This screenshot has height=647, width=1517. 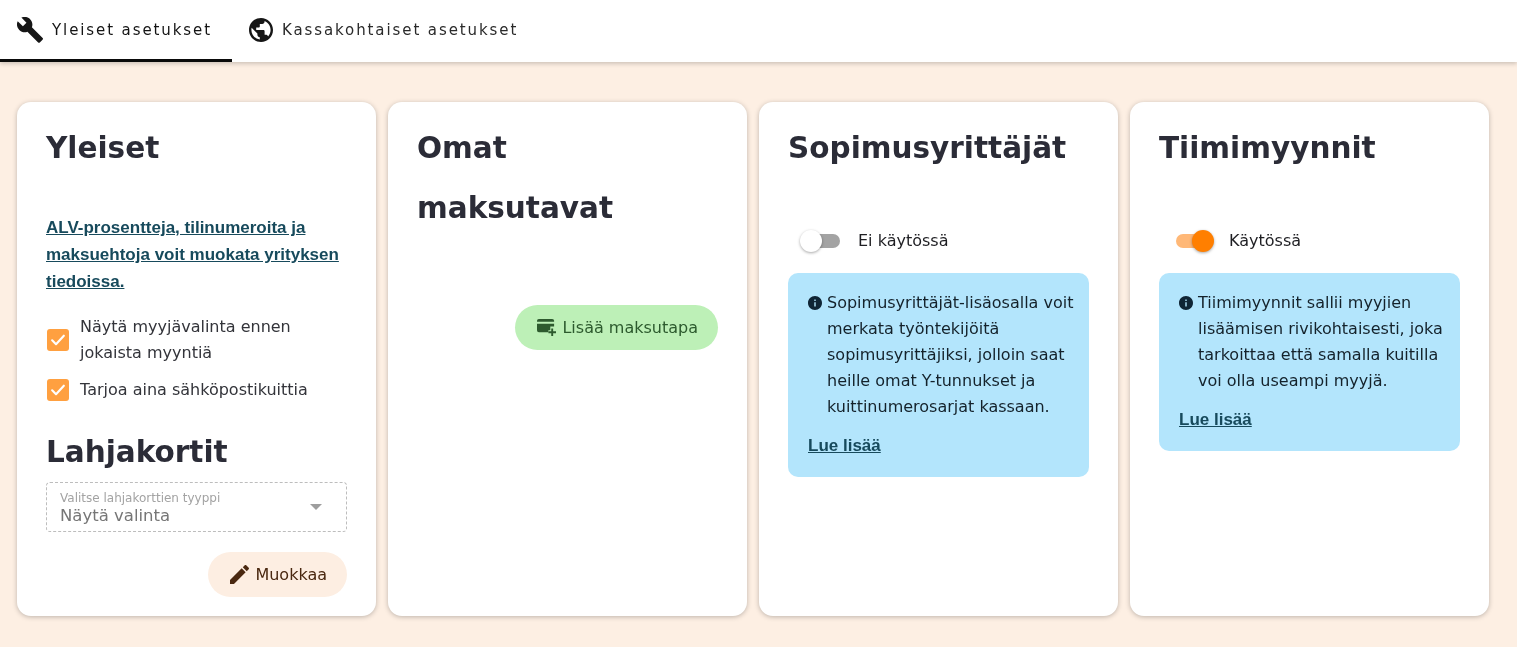 What do you see at coordinates (116, 31) in the screenshot?
I see `tab: Yleiset asetukset` at bounding box center [116, 31].